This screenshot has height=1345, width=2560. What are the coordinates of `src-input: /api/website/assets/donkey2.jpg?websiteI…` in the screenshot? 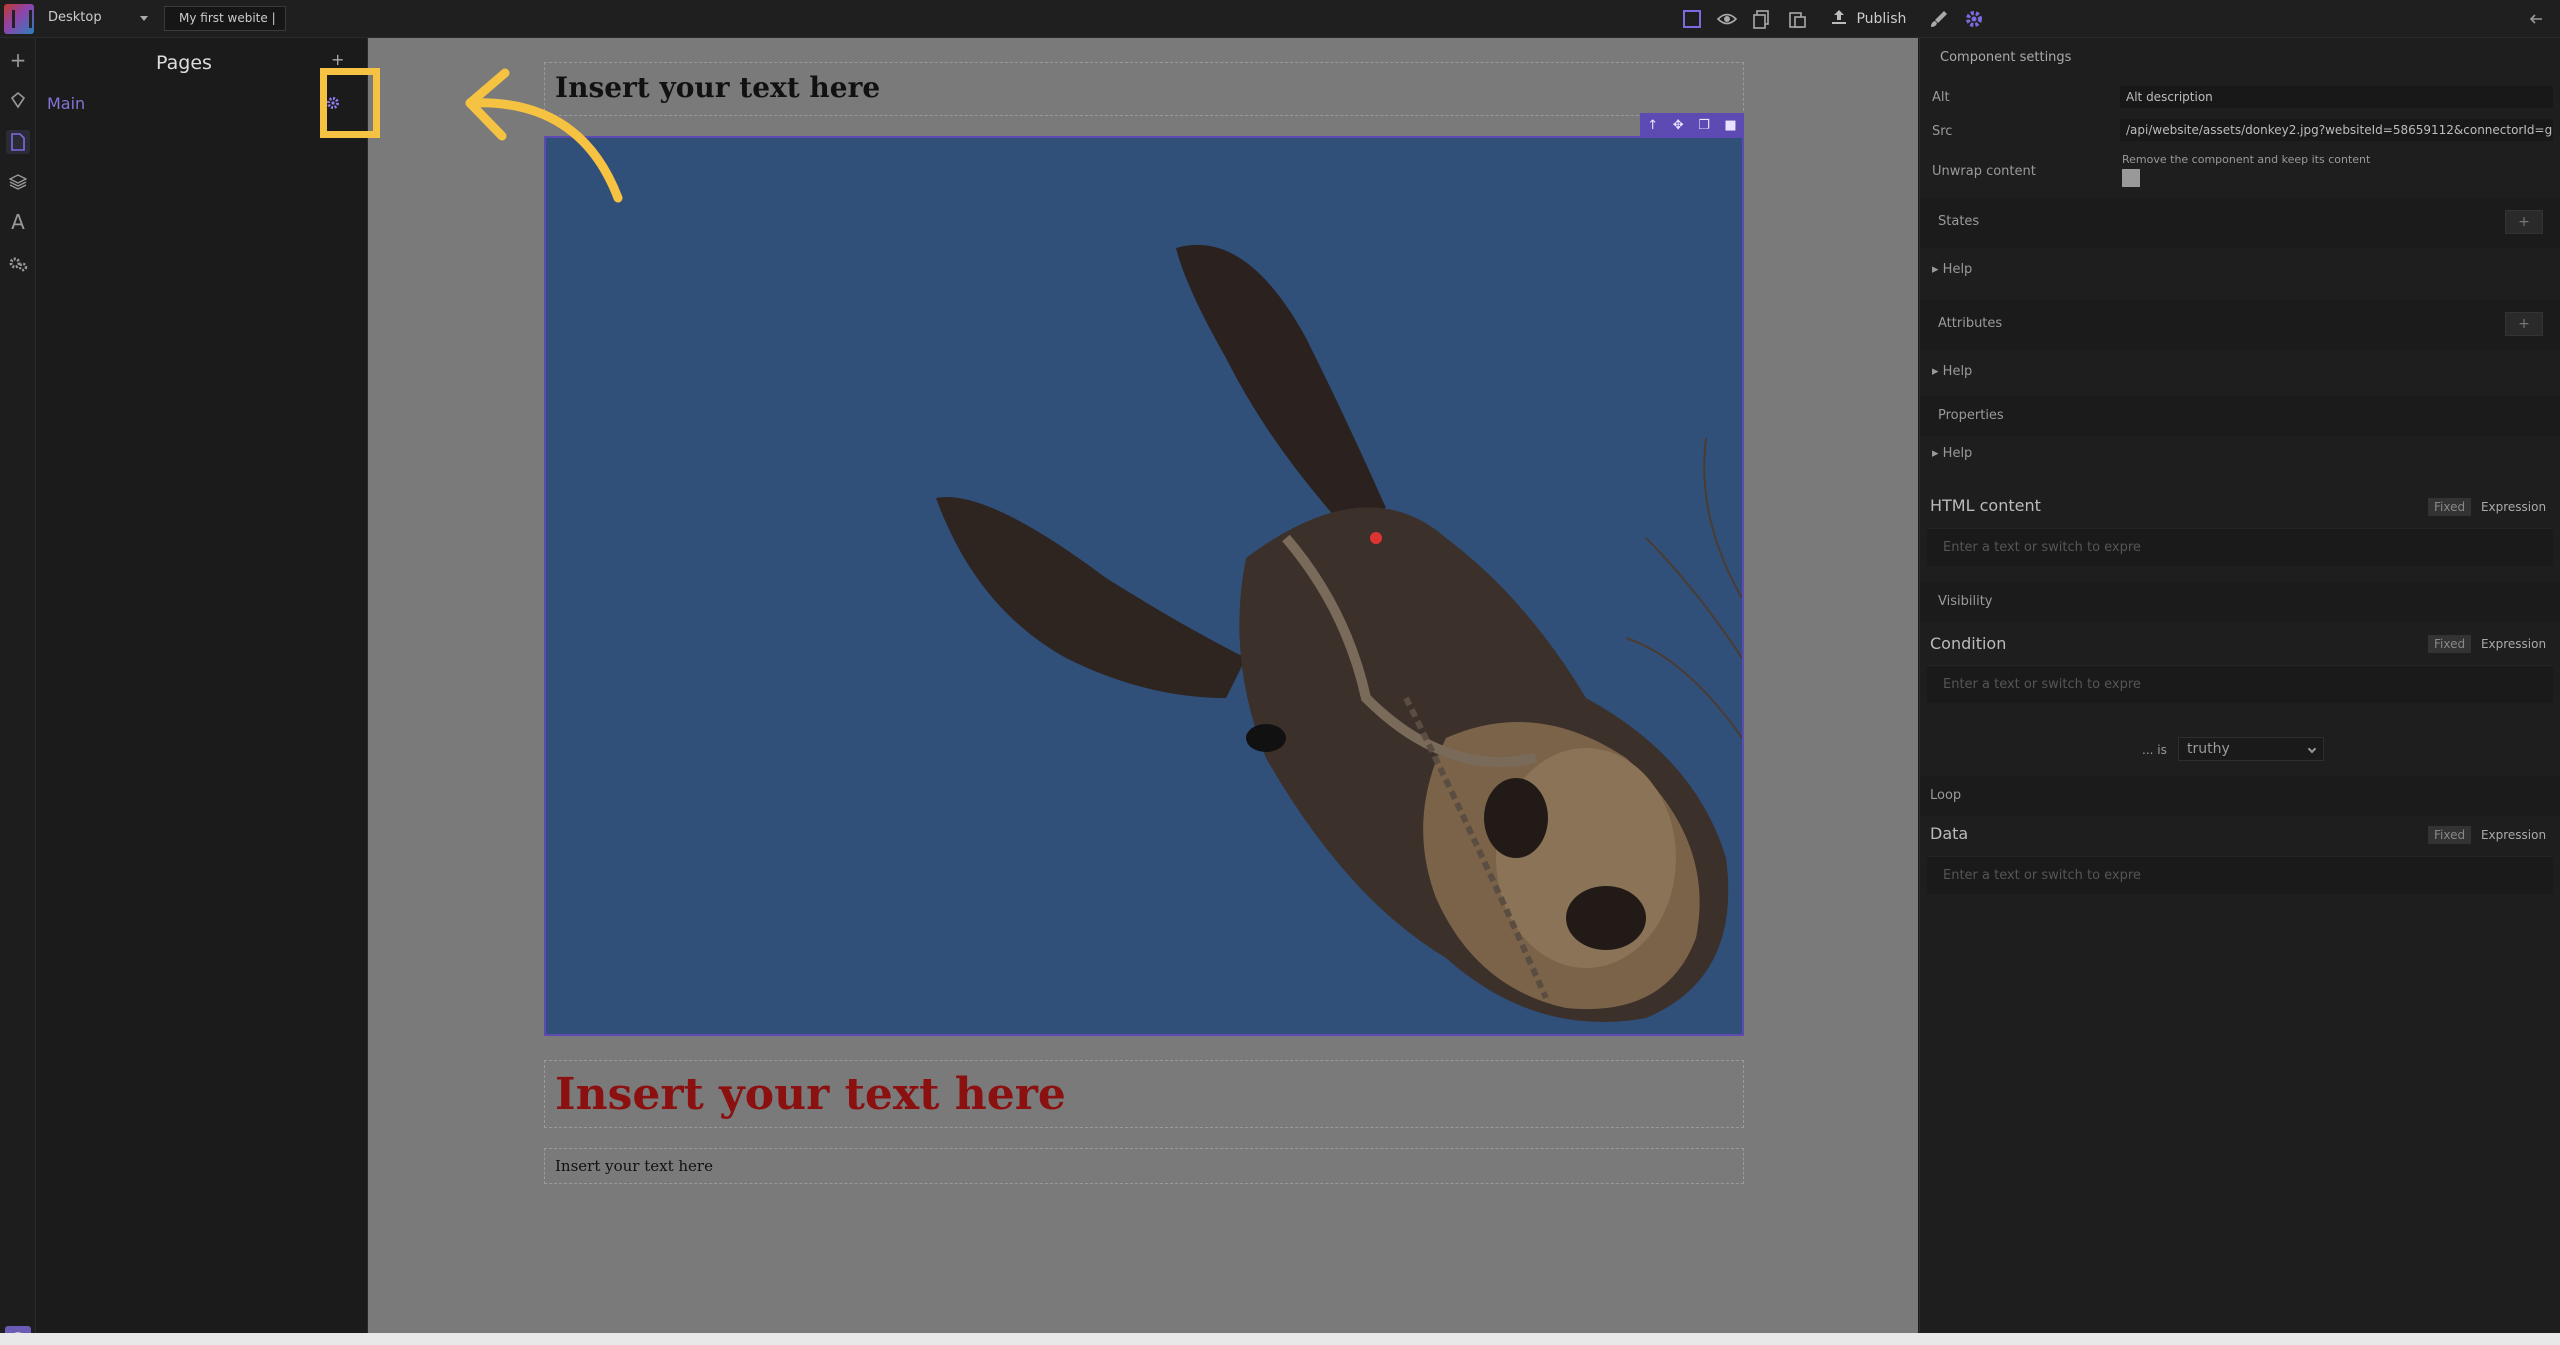 It's located at (2336, 130).